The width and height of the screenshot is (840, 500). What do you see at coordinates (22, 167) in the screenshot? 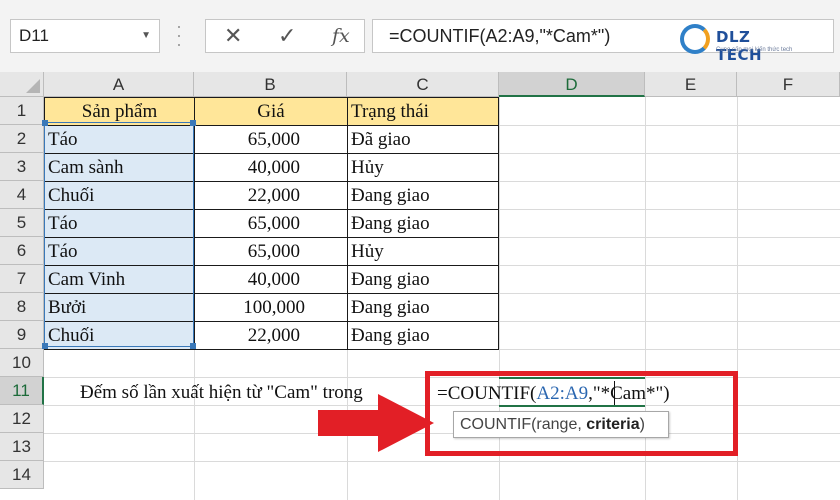
I see `row-header-3: 3` at bounding box center [22, 167].